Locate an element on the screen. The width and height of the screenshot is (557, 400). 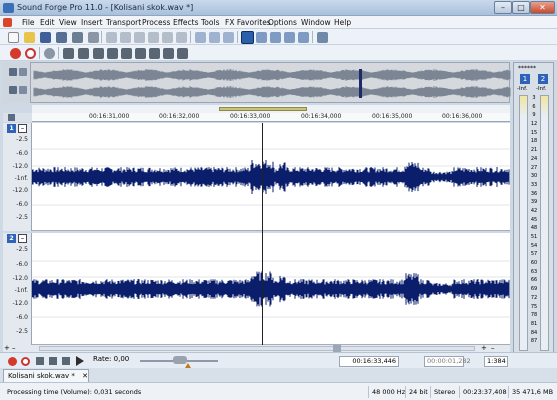
envelope-tool-icon is located at coordinates (289, 37).